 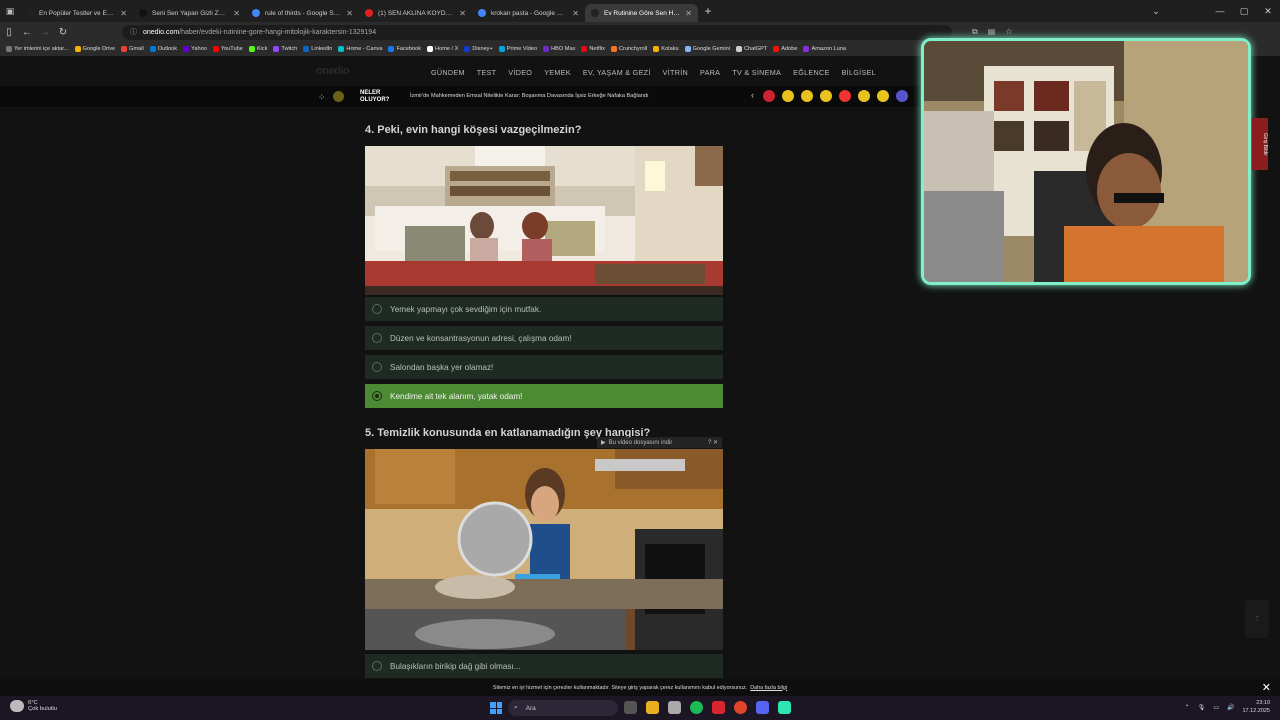 What do you see at coordinates (1257, 619) in the screenshot?
I see `scroll-to-top-button: ↑` at bounding box center [1257, 619].